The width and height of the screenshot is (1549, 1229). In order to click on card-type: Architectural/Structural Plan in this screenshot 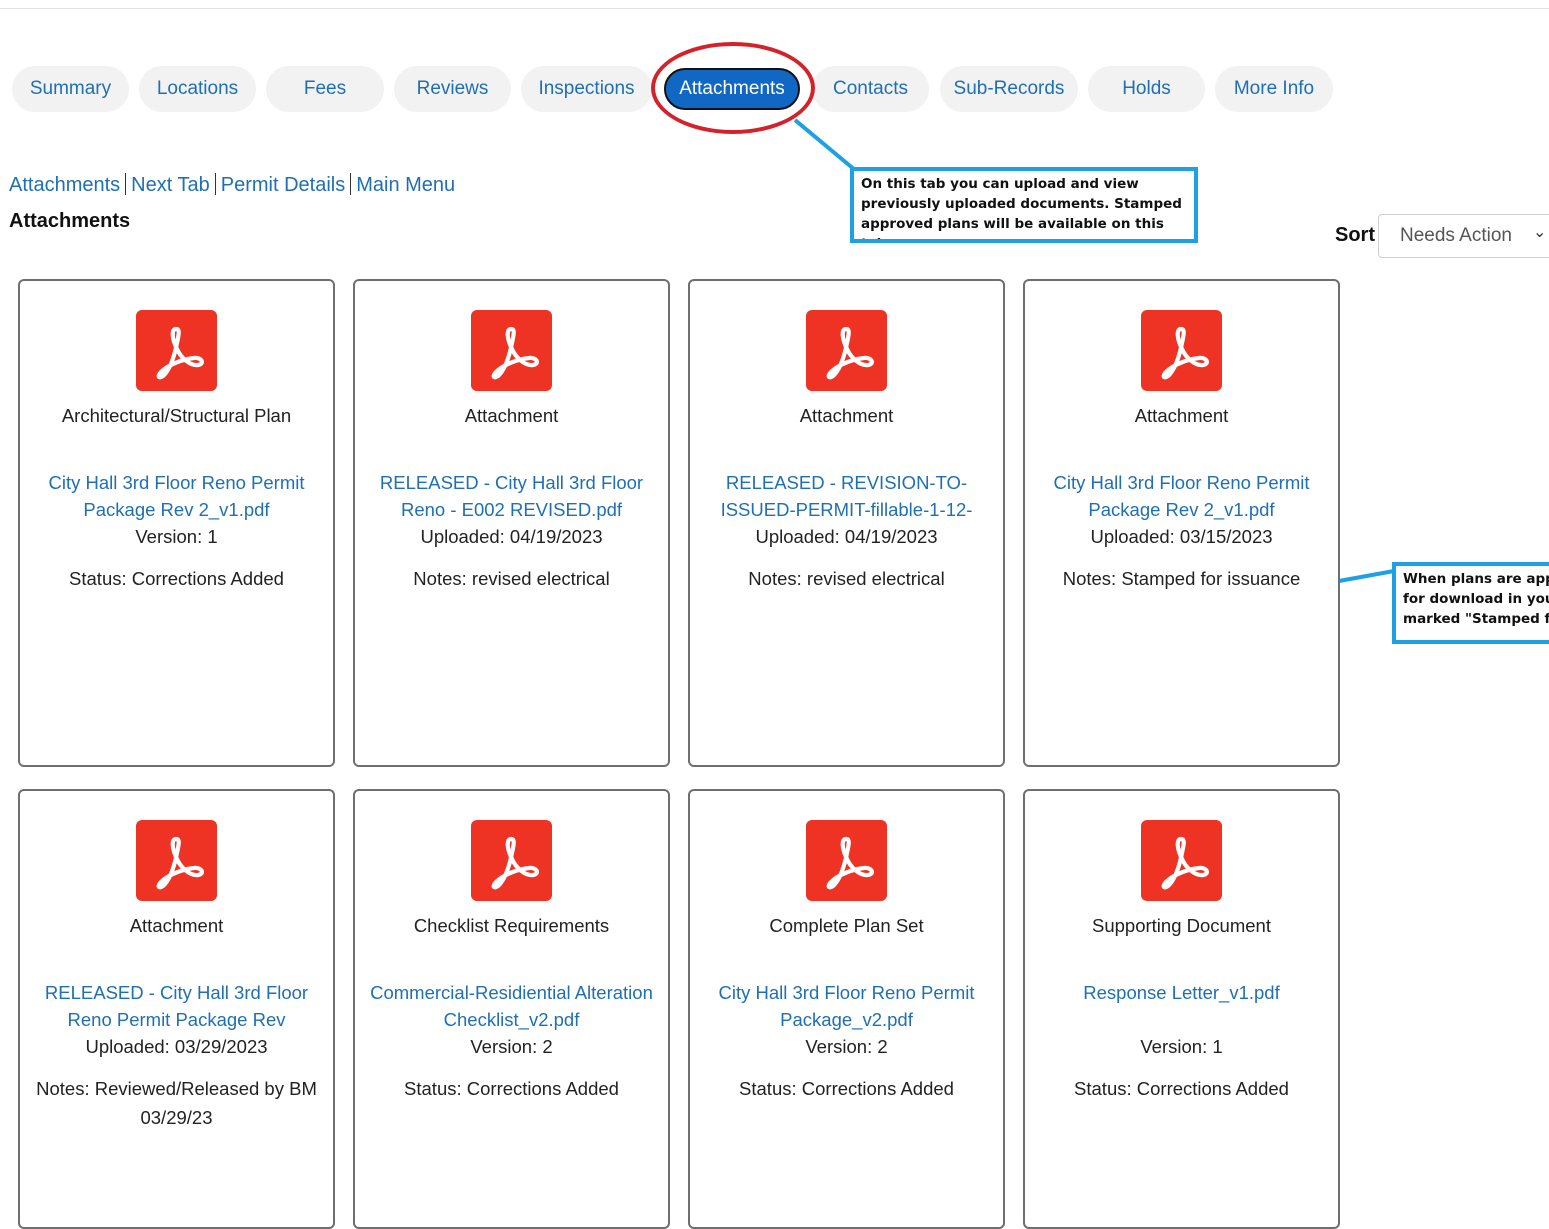, I will do `click(176, 415)`.